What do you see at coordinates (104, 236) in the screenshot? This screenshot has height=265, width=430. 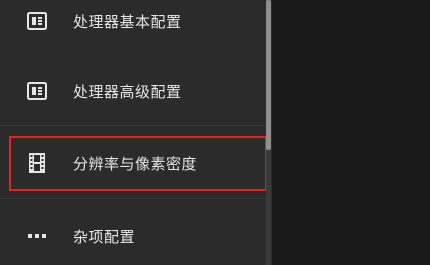 I see `menu-item-label: 杂项配置` at bounding box center [104, 236].